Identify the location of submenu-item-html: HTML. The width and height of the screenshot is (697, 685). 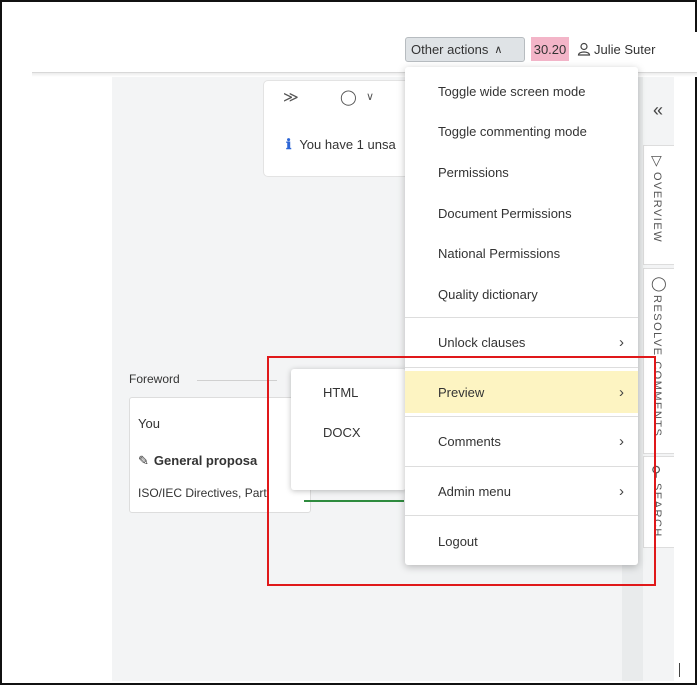
(340, 392).